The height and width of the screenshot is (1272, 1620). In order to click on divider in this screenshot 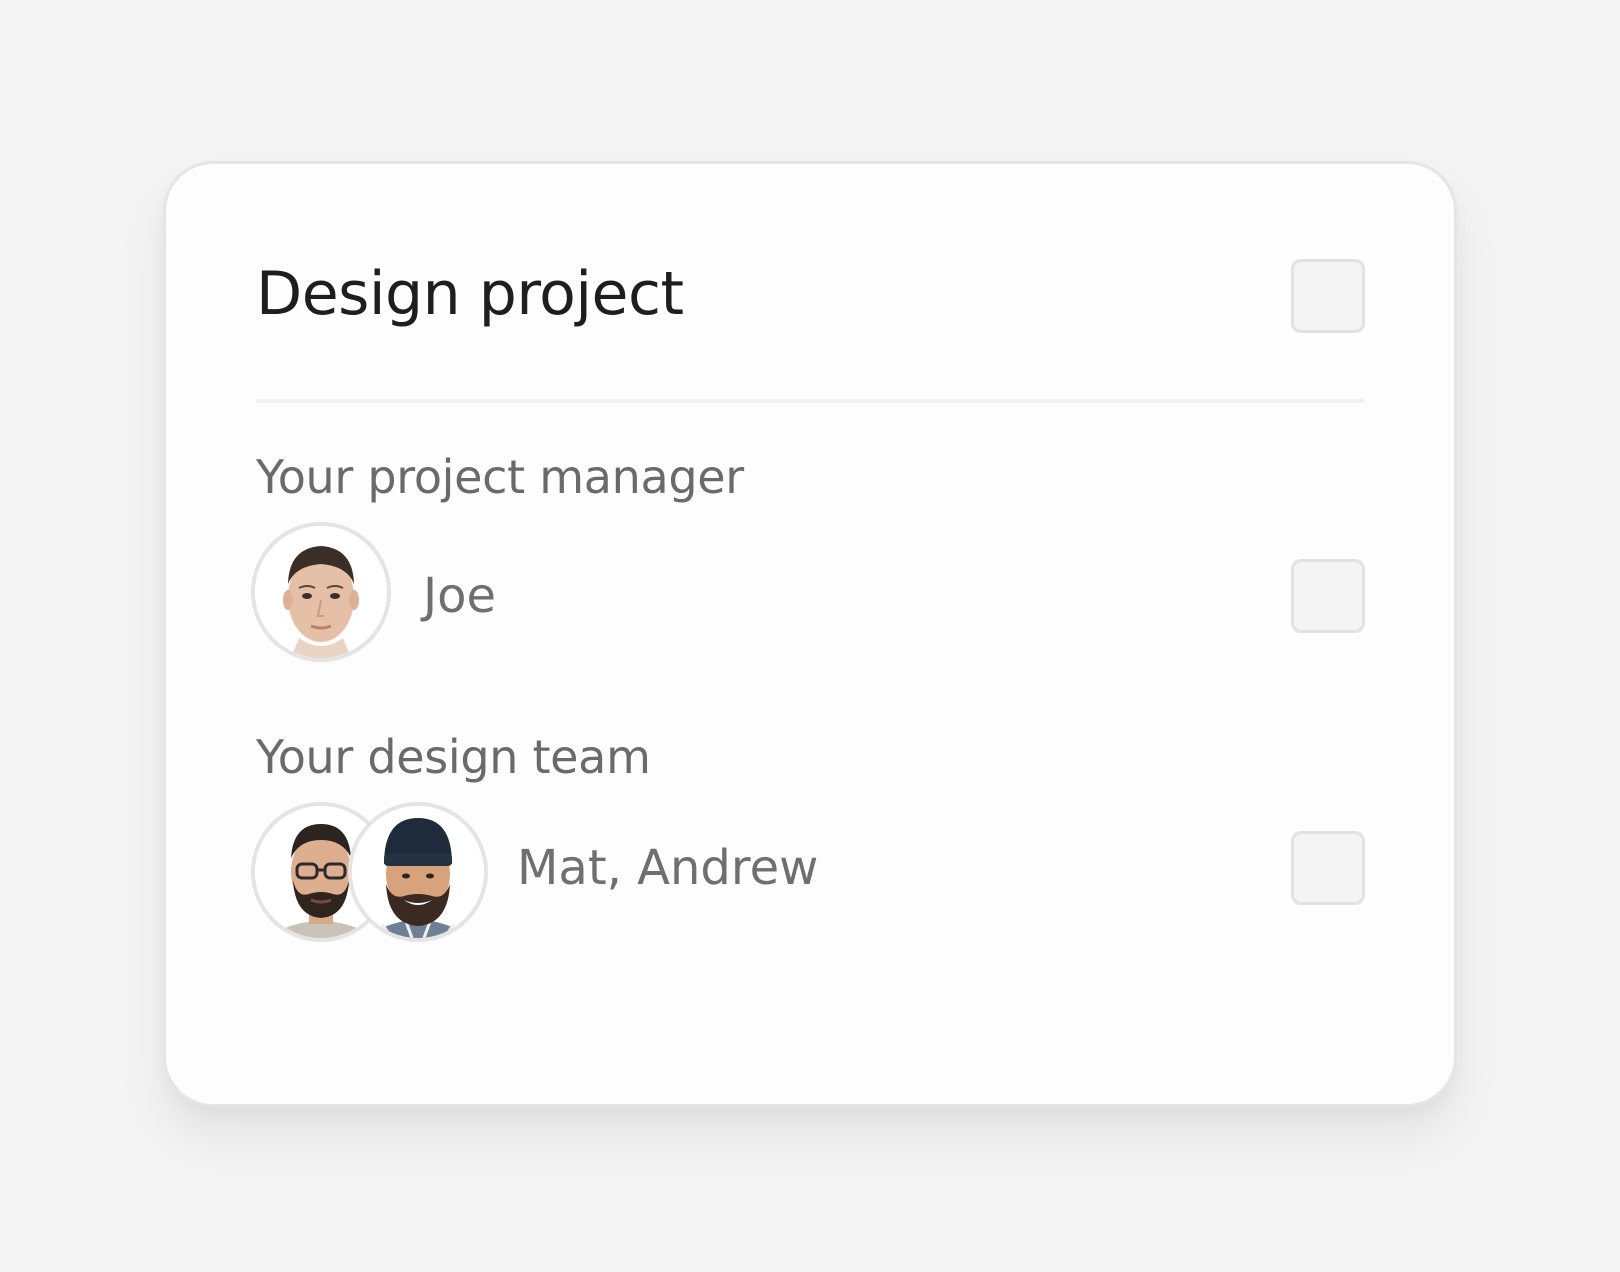, I will do `click(810, 401)`.